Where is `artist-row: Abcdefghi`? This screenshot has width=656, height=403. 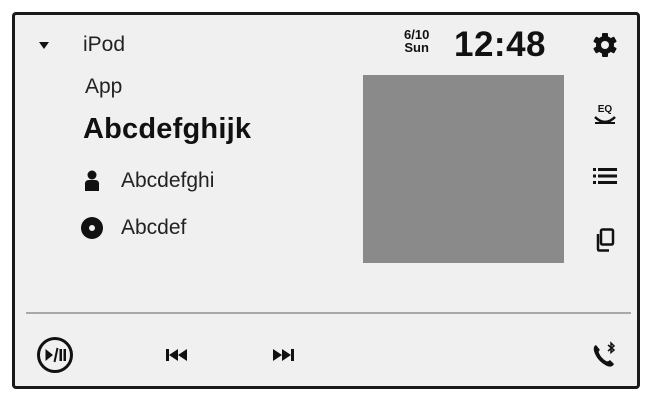
artist-row: Abcdefghi is located at coordinates (147, 181).